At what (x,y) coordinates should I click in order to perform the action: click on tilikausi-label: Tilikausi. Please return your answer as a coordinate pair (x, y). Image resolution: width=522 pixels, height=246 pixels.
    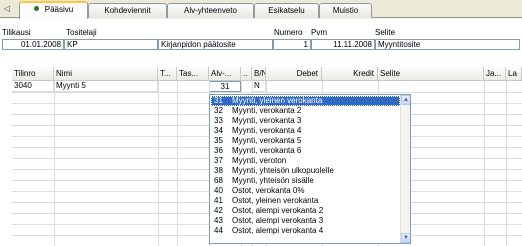
    Looking at the image, I should click on (16, 32).